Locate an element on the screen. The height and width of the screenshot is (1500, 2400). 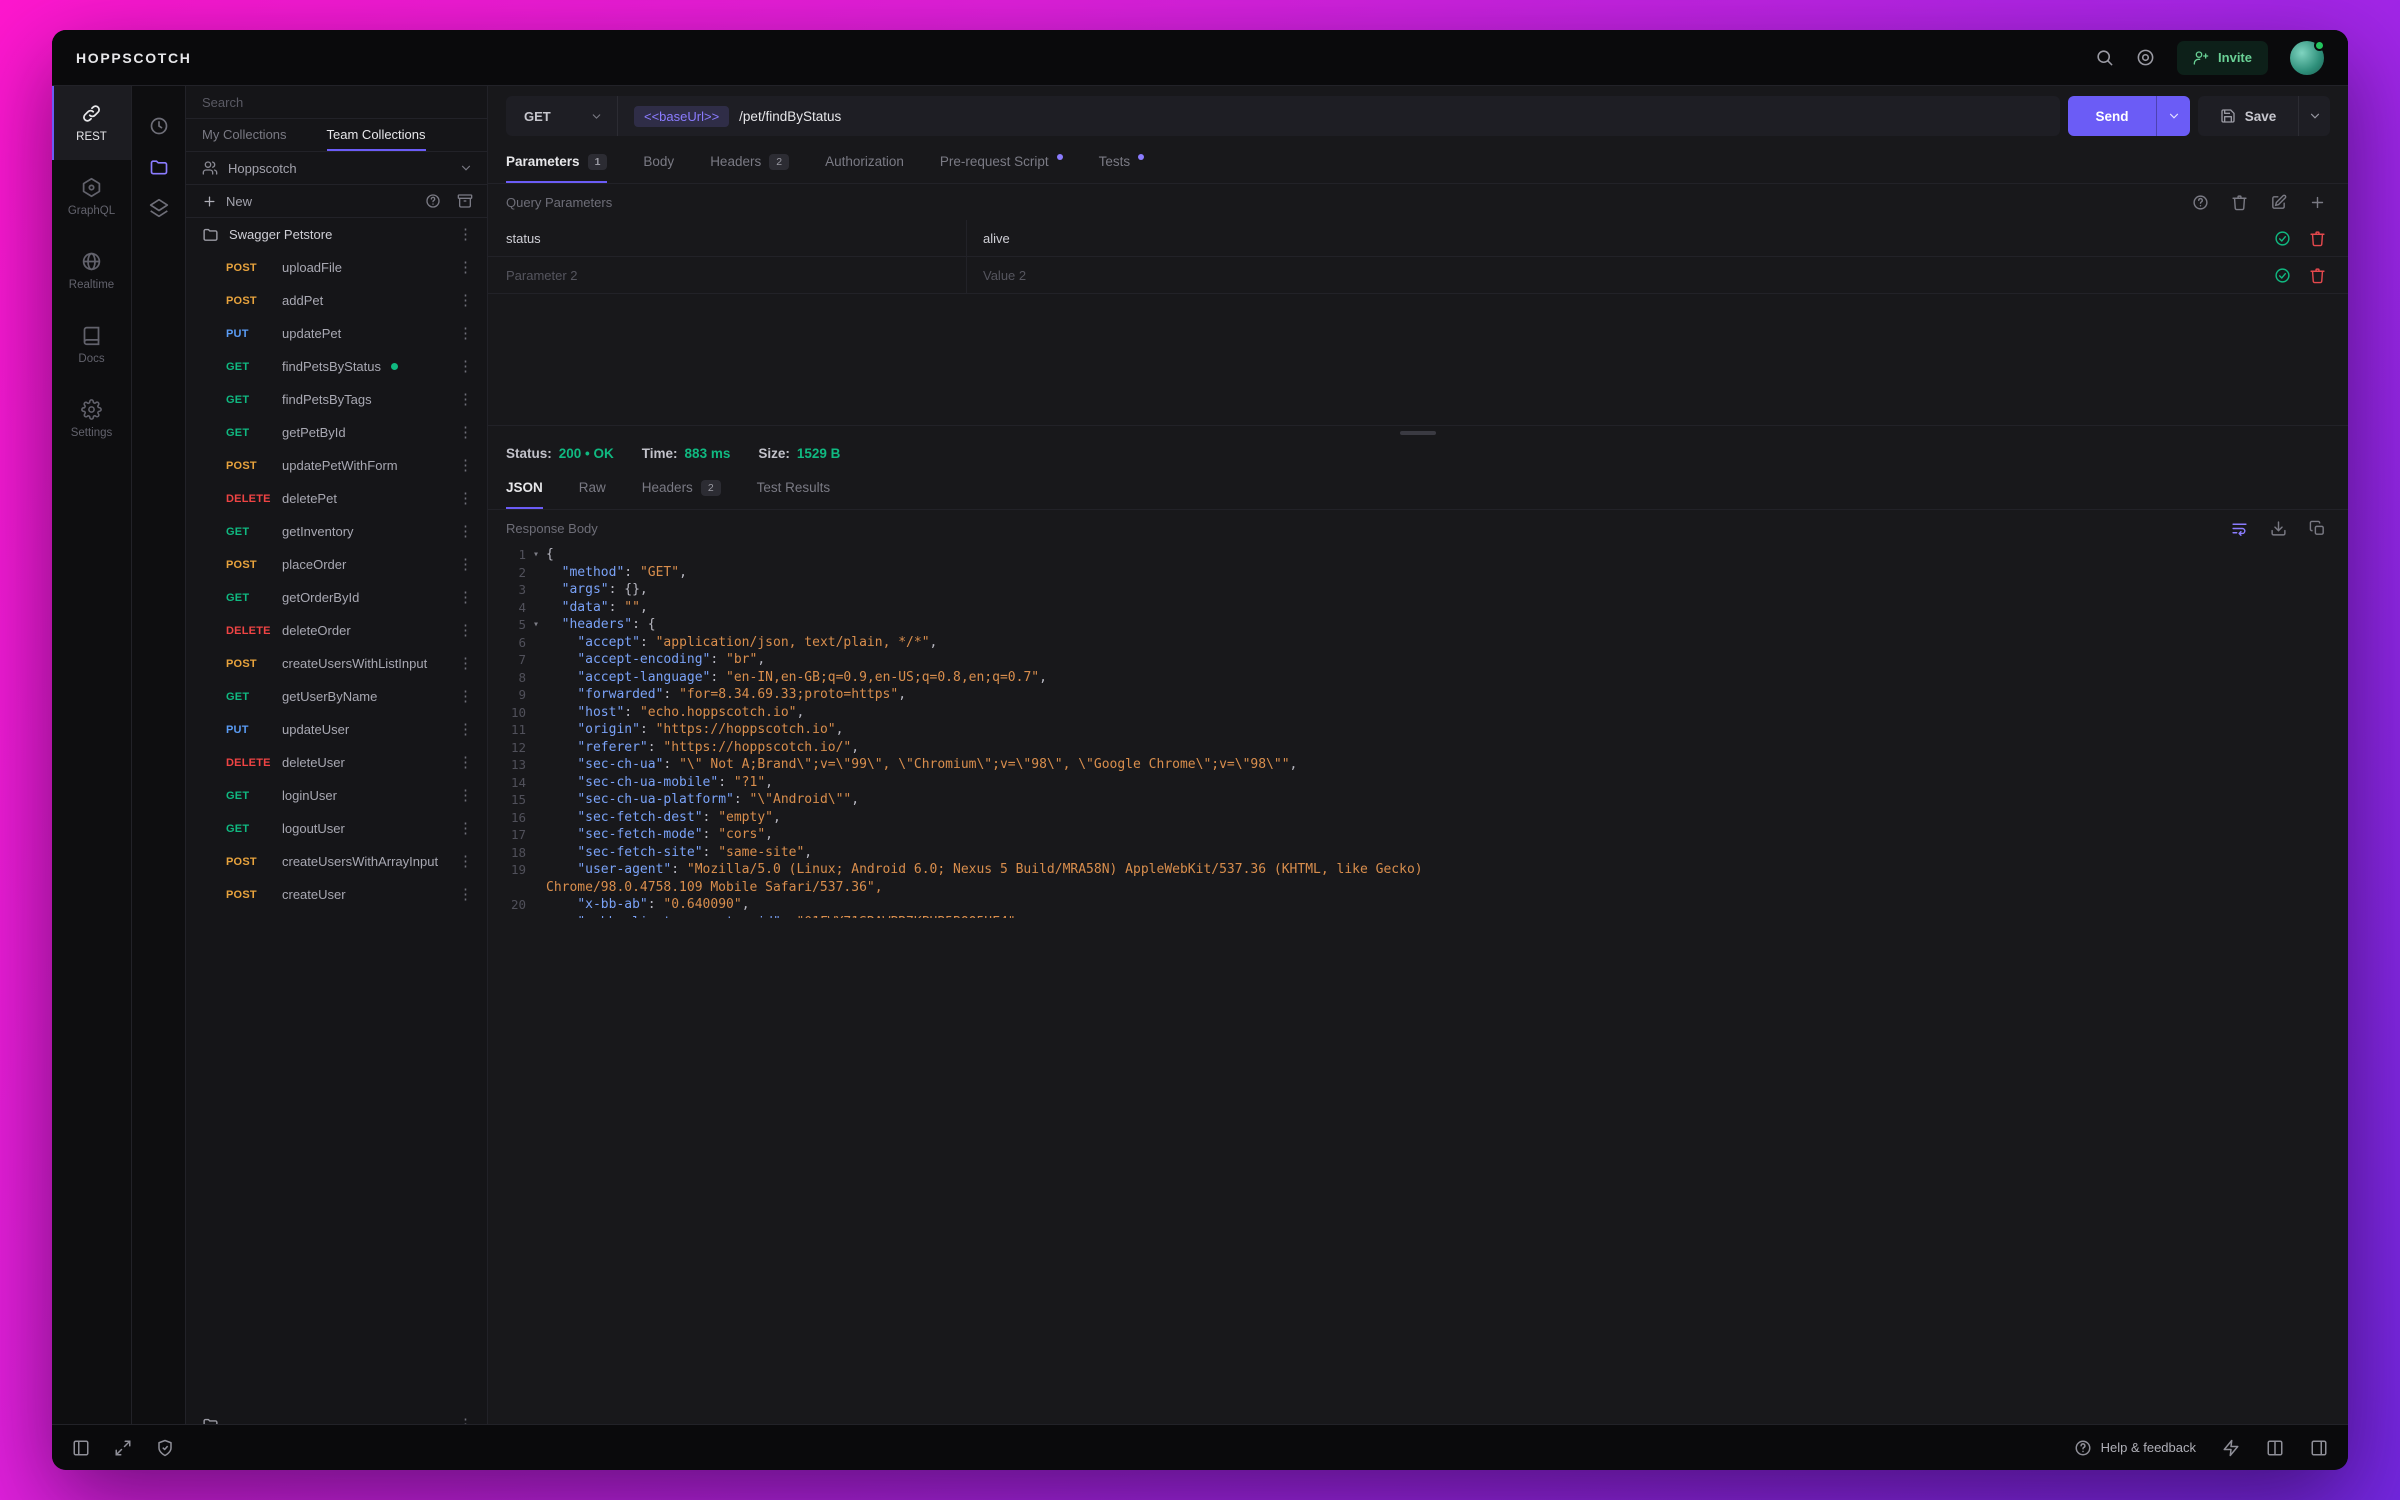
collections-folder-icon is located at coordinates (159, 167).